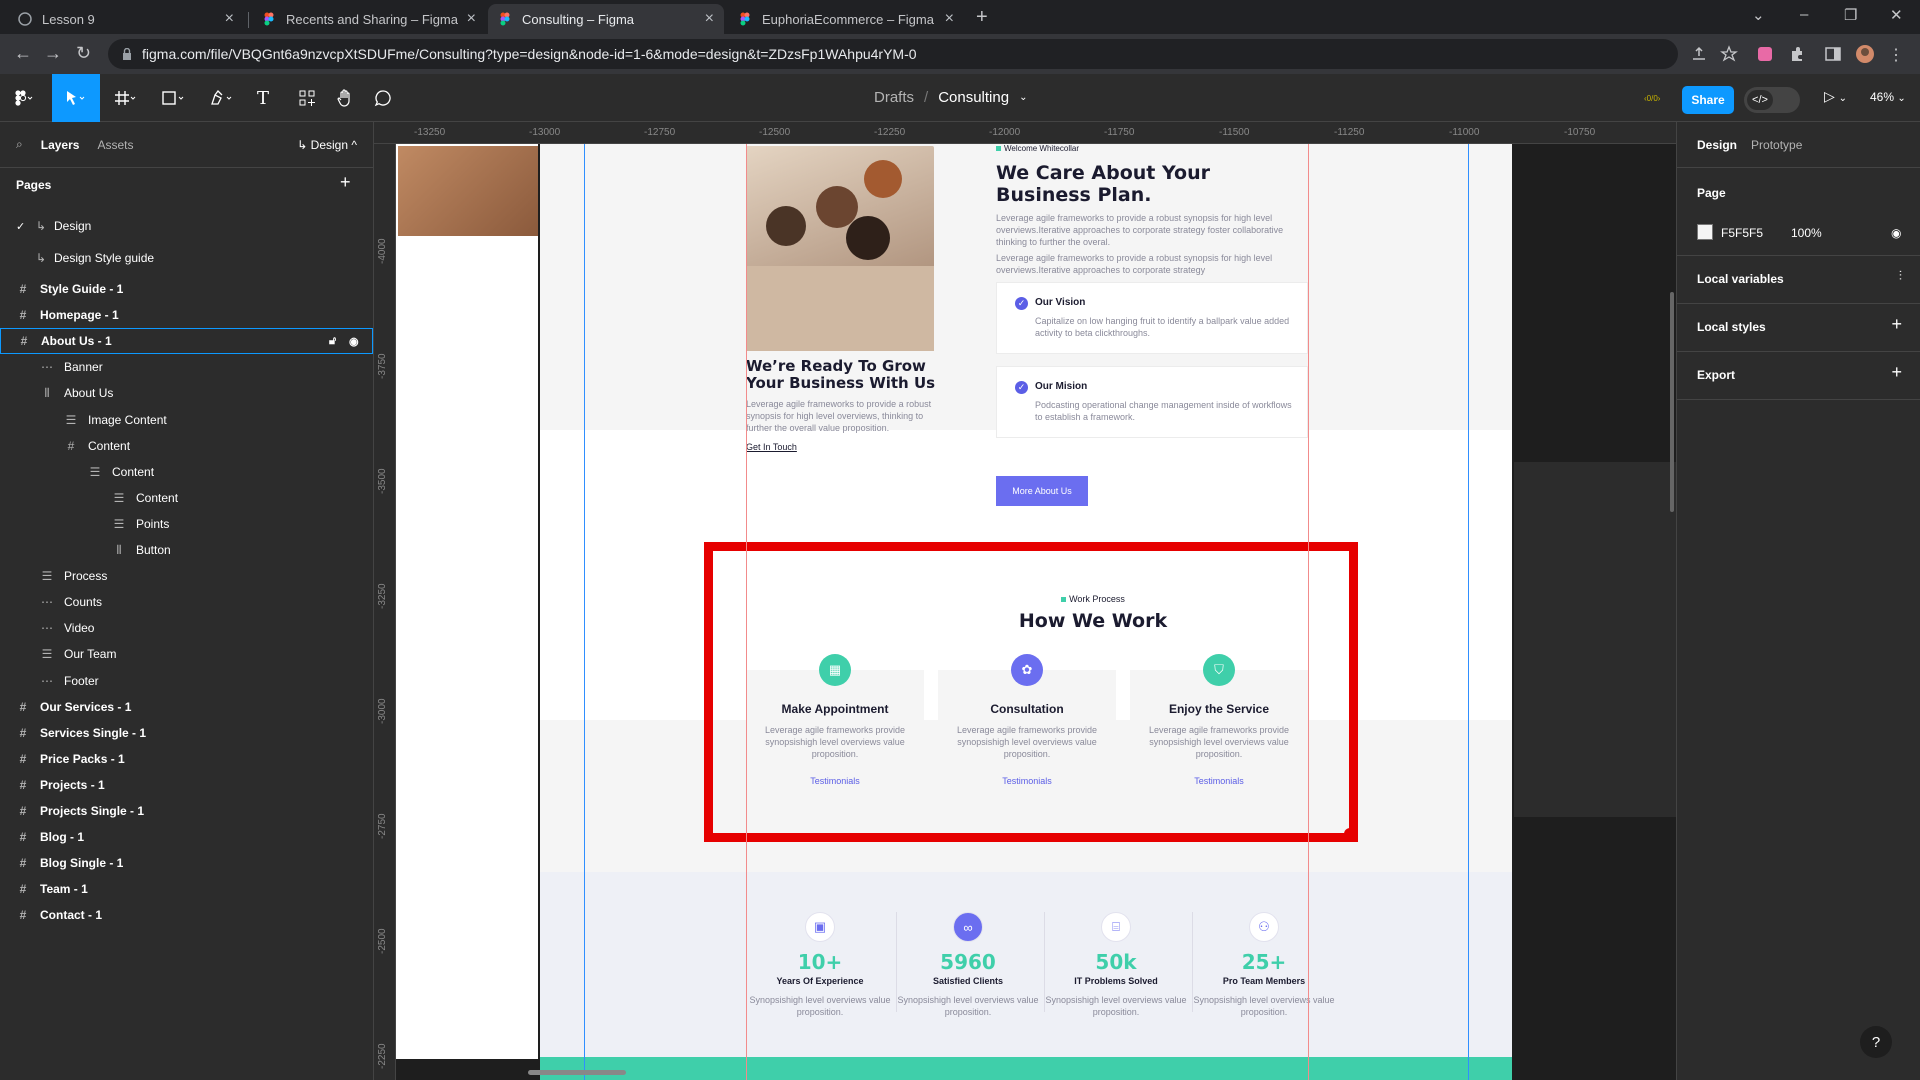 The image size is (1920, 1080). I want to click on more-about-us-button: More About Us, so click(1042, 491).